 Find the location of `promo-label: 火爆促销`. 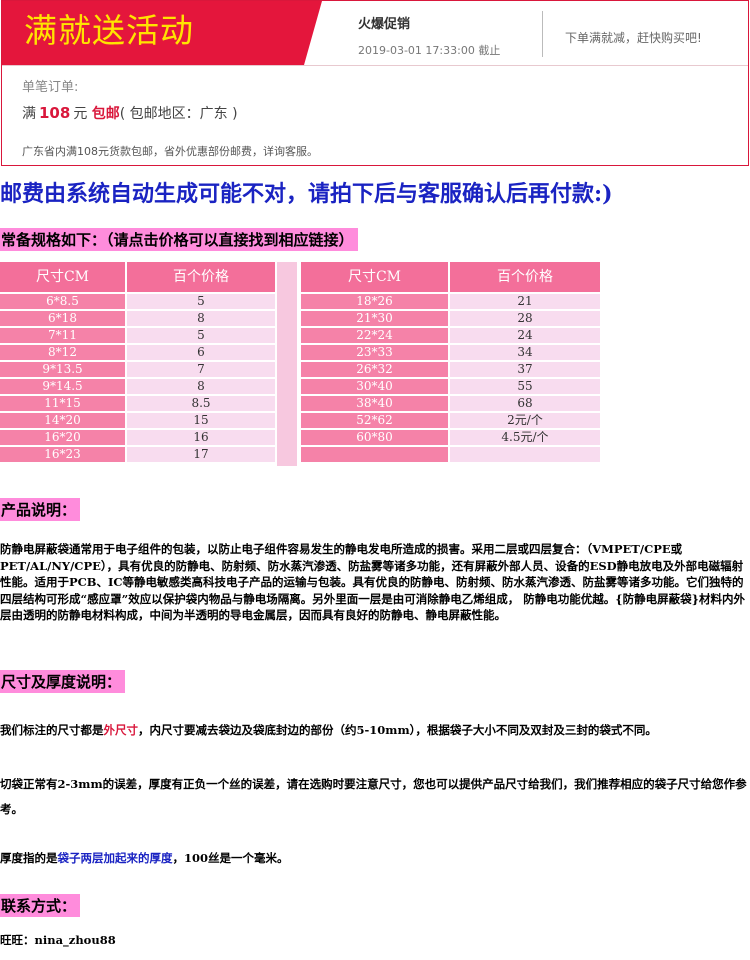

promo-label: 火爆促销 is located at coordinates (384, 24).